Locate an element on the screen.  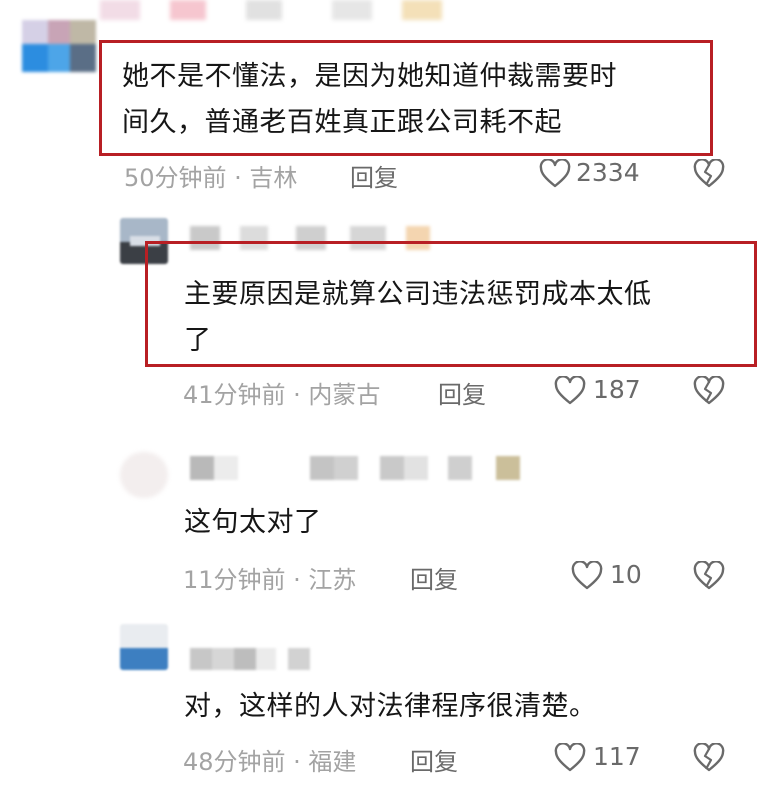
comment-time-location: 11分钟前 · 江苏 is located at coordinates (270, 580).